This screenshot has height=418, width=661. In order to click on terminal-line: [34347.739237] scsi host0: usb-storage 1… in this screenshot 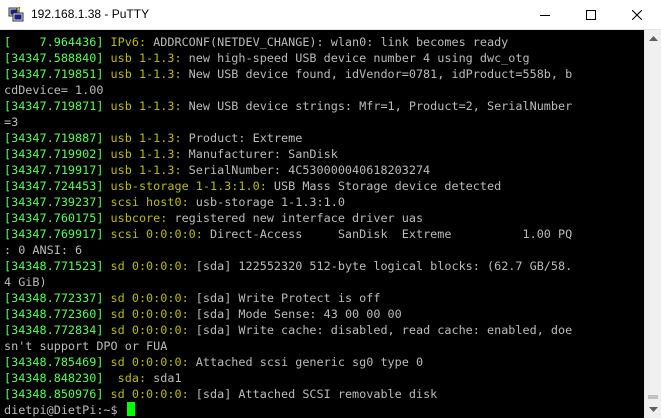, I will do `click(288, 202)`.